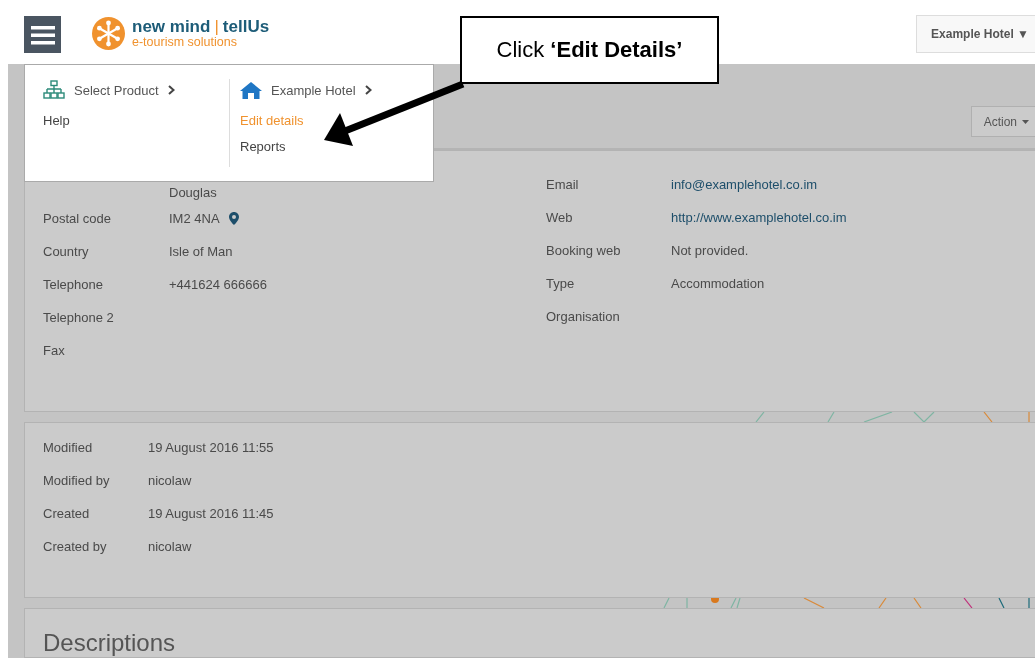 The width and height of the screenshot is (1035, 658). What do you see at coordinates (218, 285) in the screenshot?
I see `field-value: +441624 666666` at bounding box center [218, 285].